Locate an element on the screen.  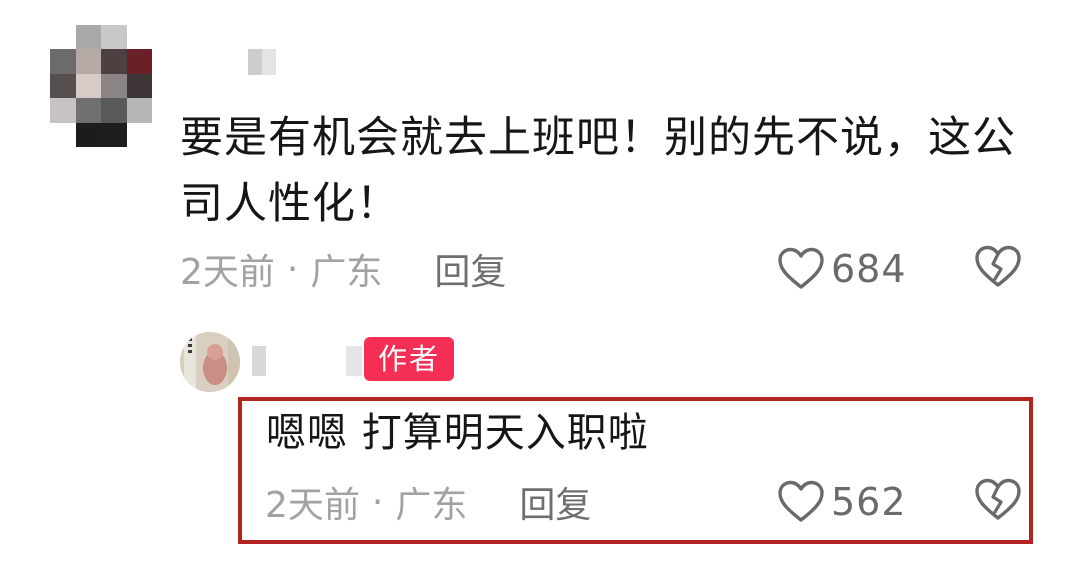
commenter-avatar is located at coordinates (101, 86).